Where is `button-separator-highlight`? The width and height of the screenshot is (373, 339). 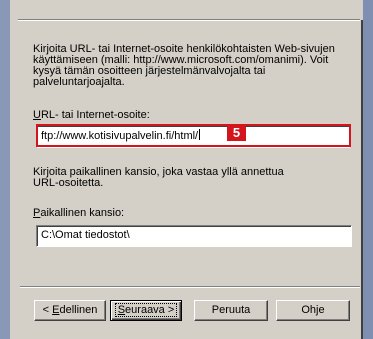
button-separator-highlight is located at coordinates (190, 287).